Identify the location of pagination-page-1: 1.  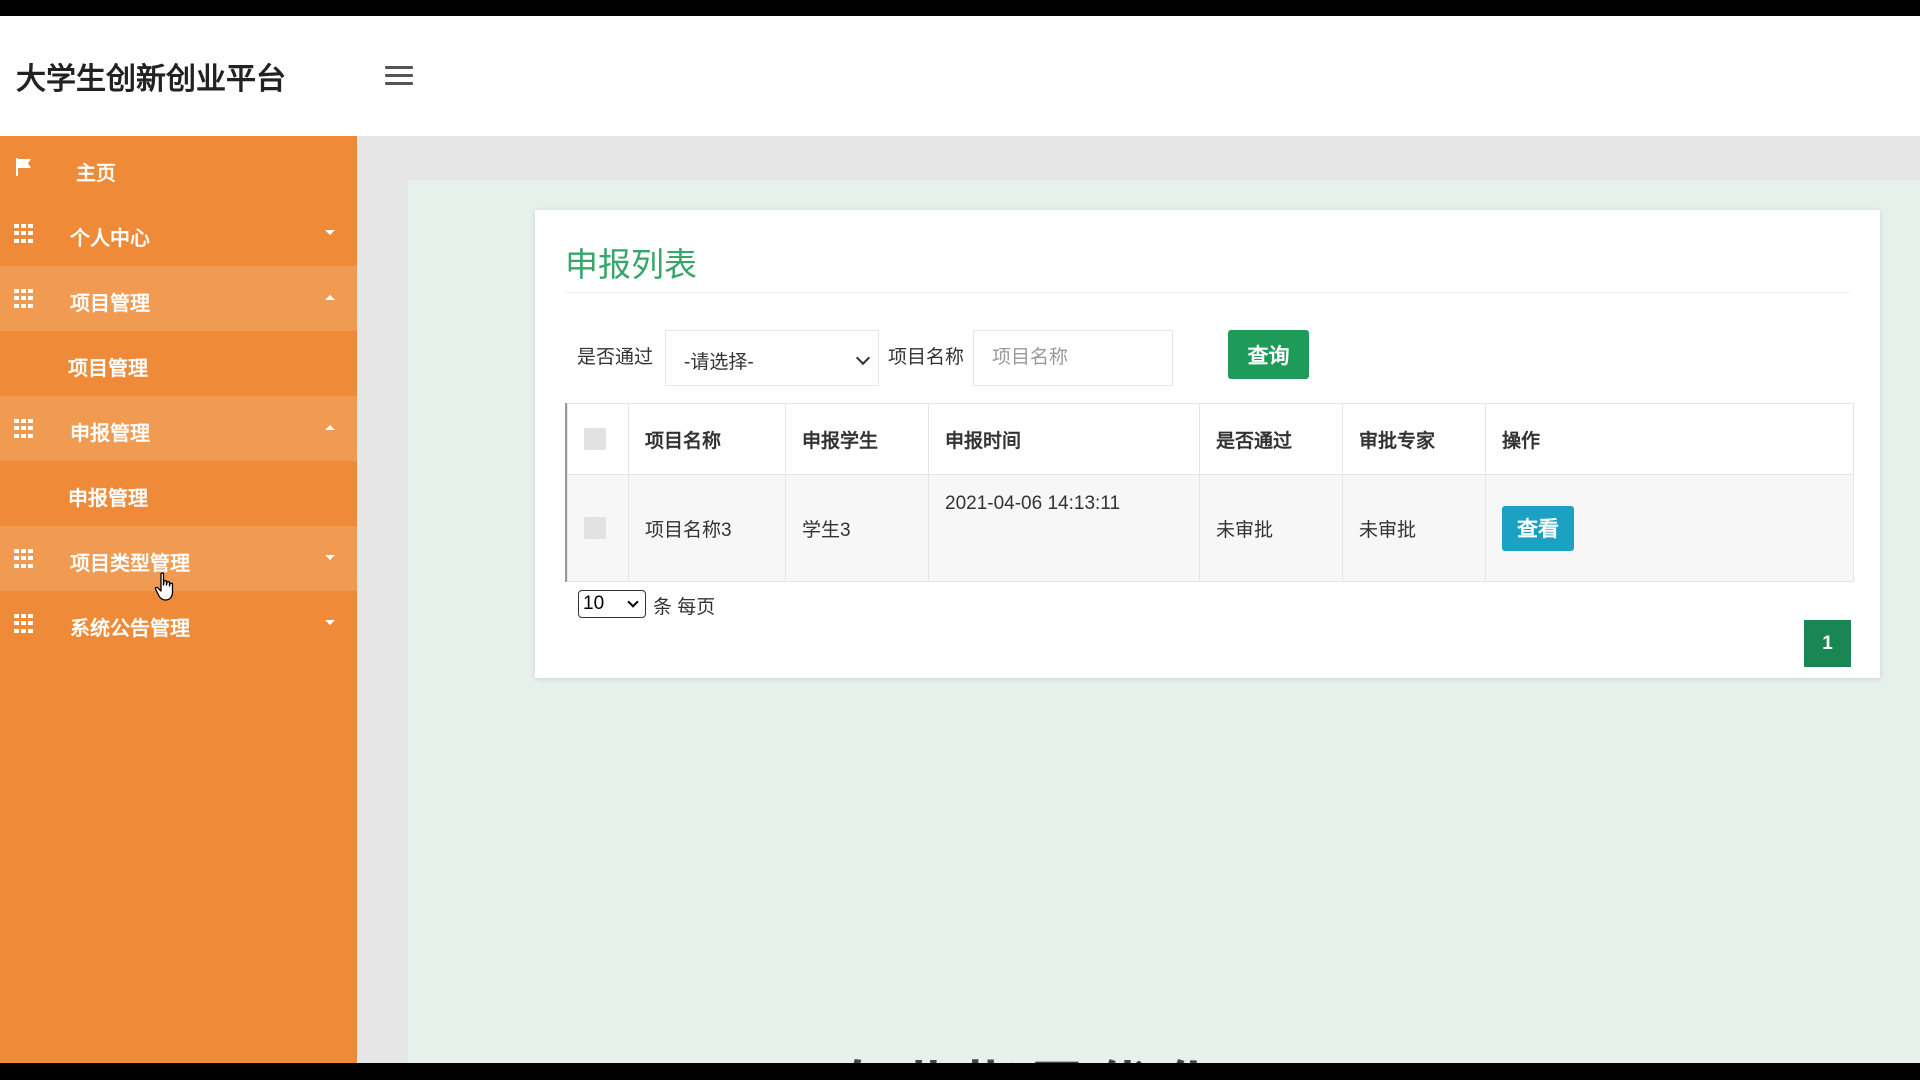
(1827, 643).